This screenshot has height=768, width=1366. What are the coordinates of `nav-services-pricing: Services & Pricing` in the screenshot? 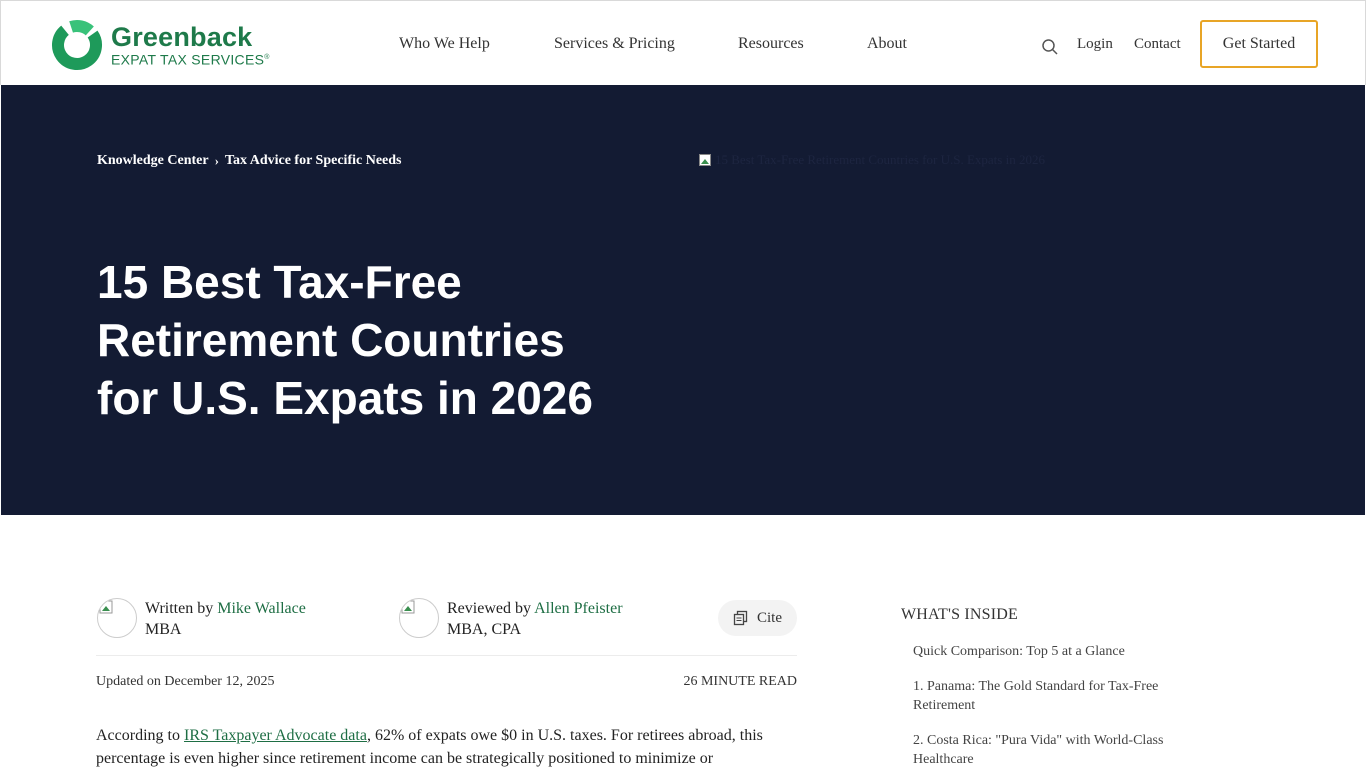 It's located at (614, 44).